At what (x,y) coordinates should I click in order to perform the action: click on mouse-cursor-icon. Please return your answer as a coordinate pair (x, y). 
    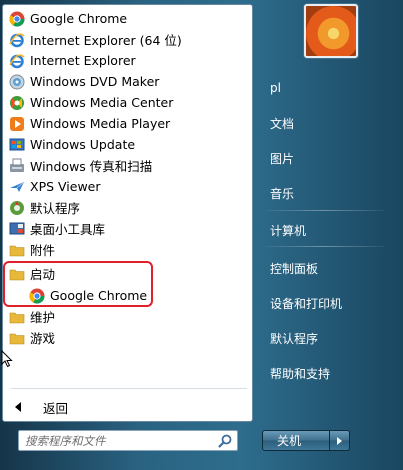
    Looking at the image, I should click on (7, 359).